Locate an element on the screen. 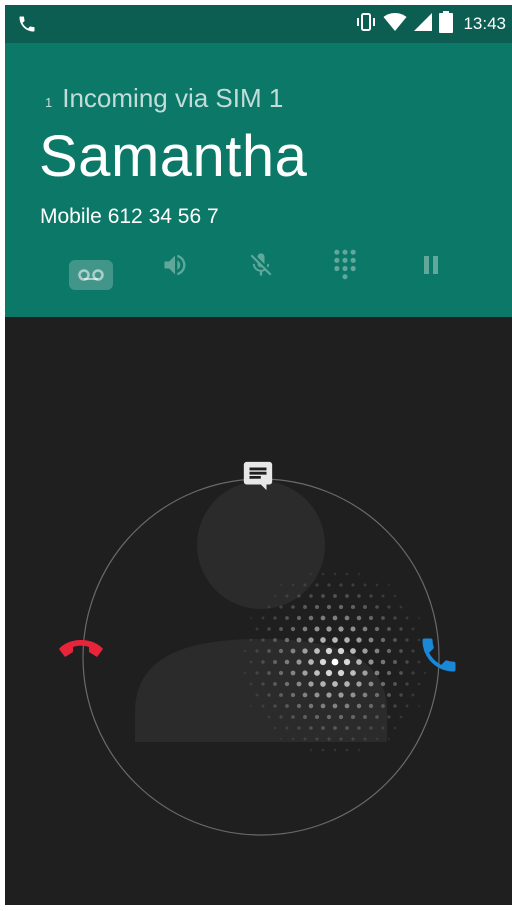 The height and width of the screenshot is (911, 512). voicemail-button is located at coordinates (91, 267).